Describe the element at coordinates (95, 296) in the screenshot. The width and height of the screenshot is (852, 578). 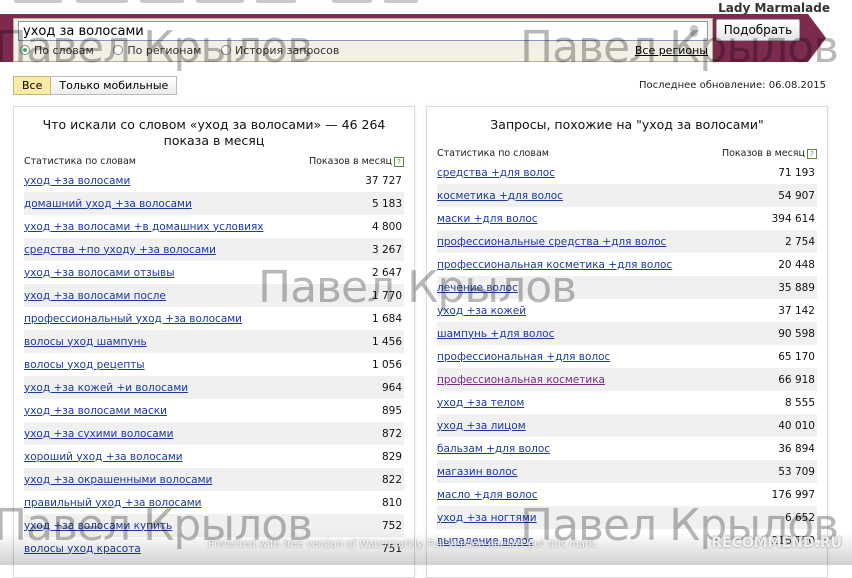
I see `phrase-link: уход +за волосами после` at that location.